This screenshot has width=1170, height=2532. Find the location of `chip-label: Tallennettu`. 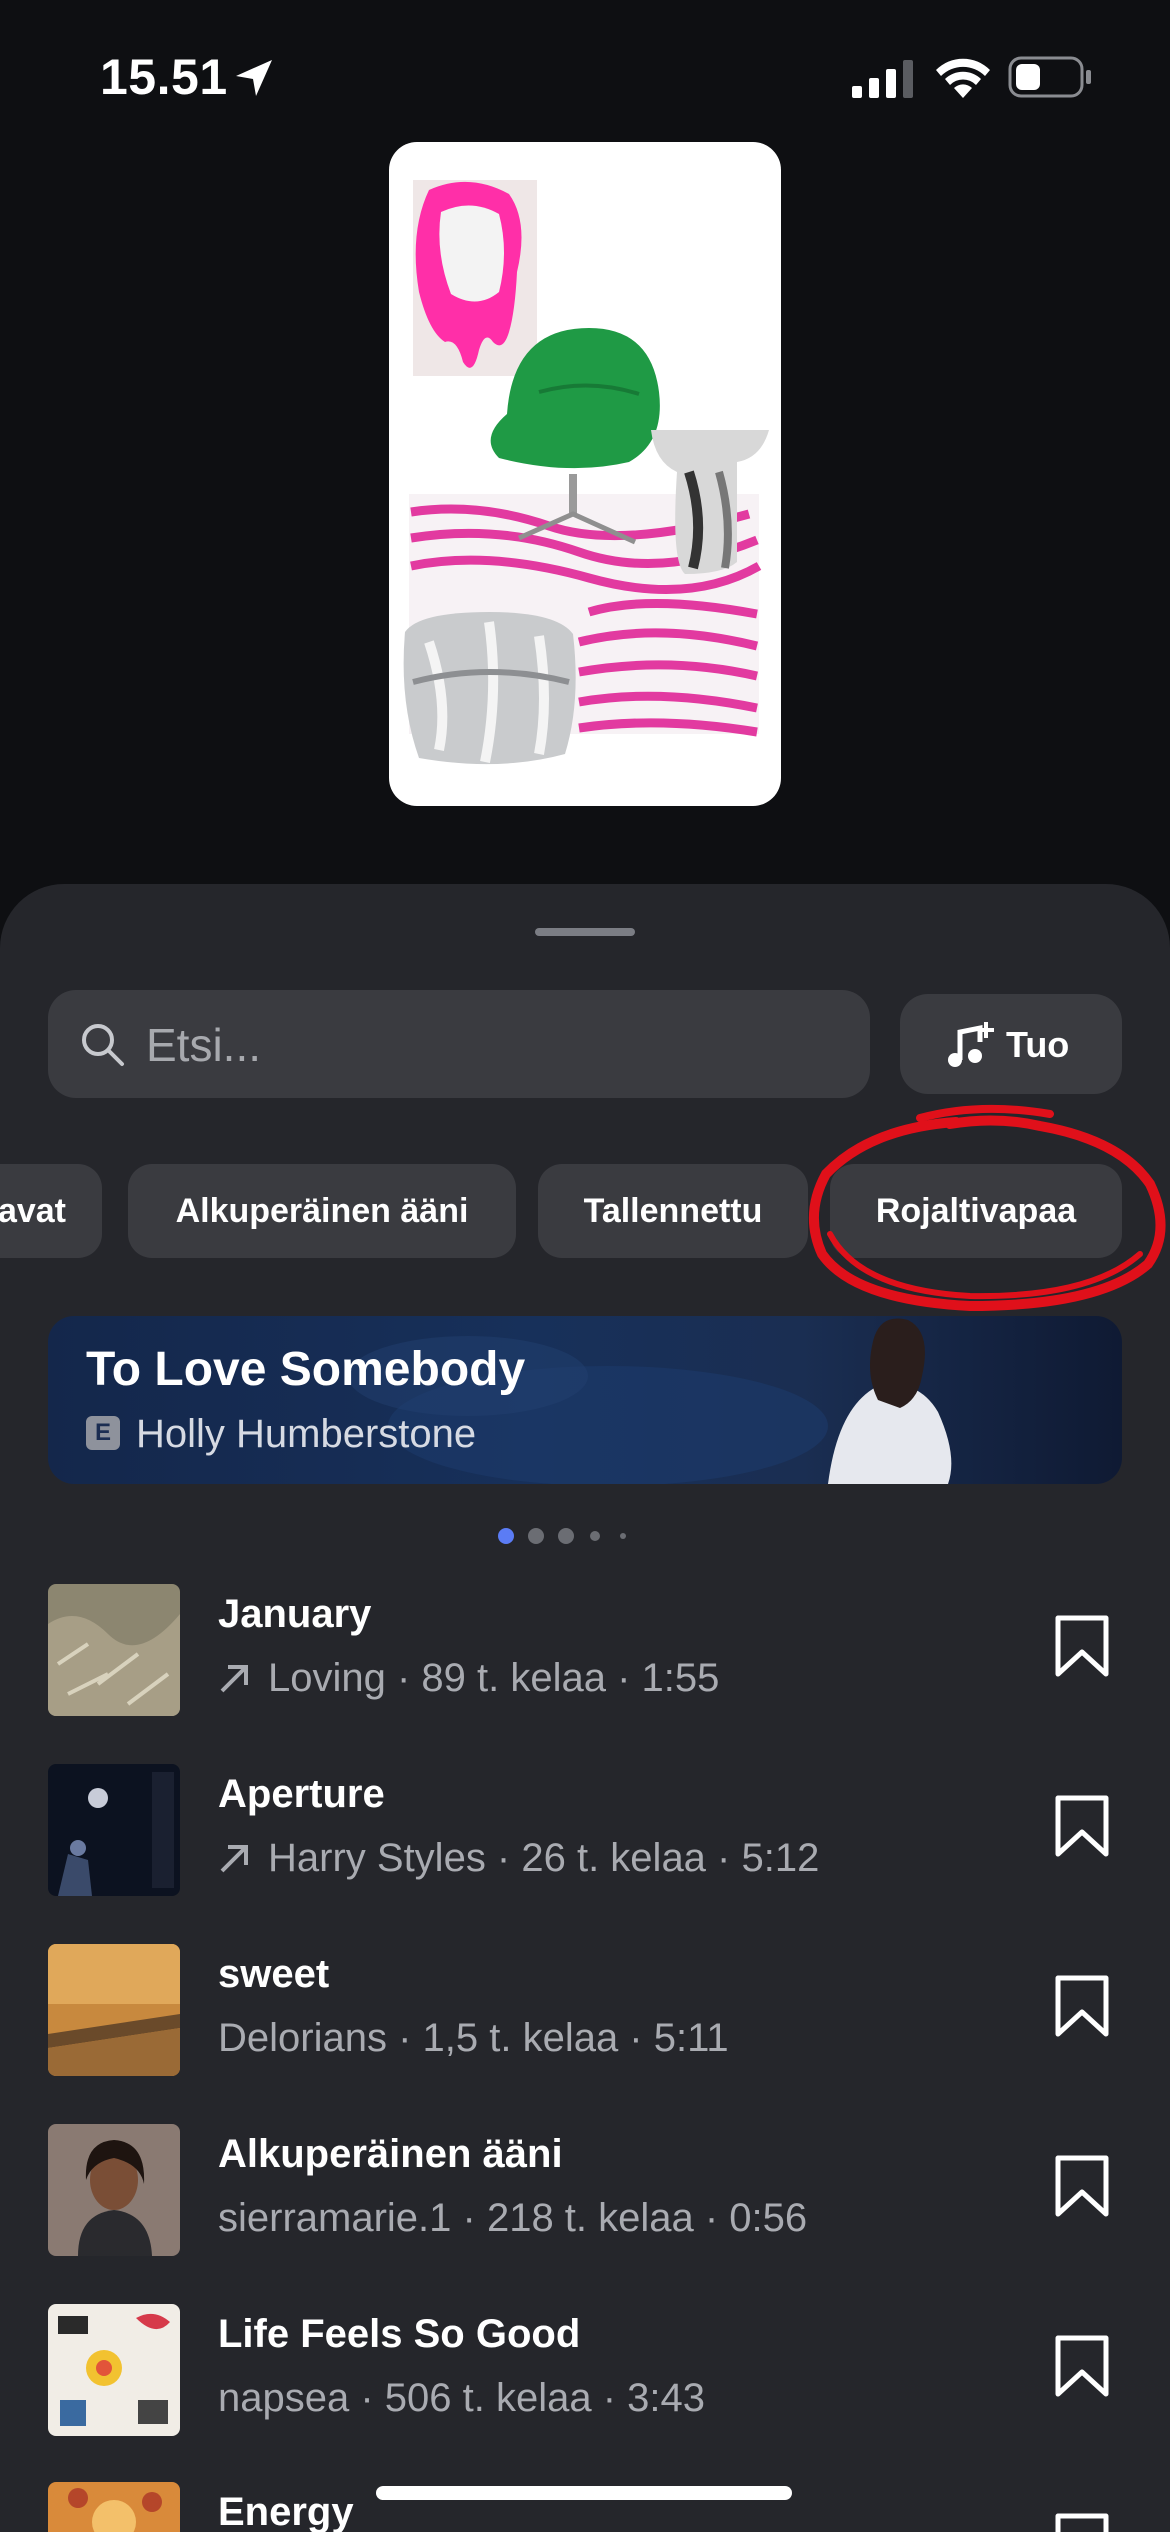

chip-label: Tallennettu is located at coordinates (673, 1211).